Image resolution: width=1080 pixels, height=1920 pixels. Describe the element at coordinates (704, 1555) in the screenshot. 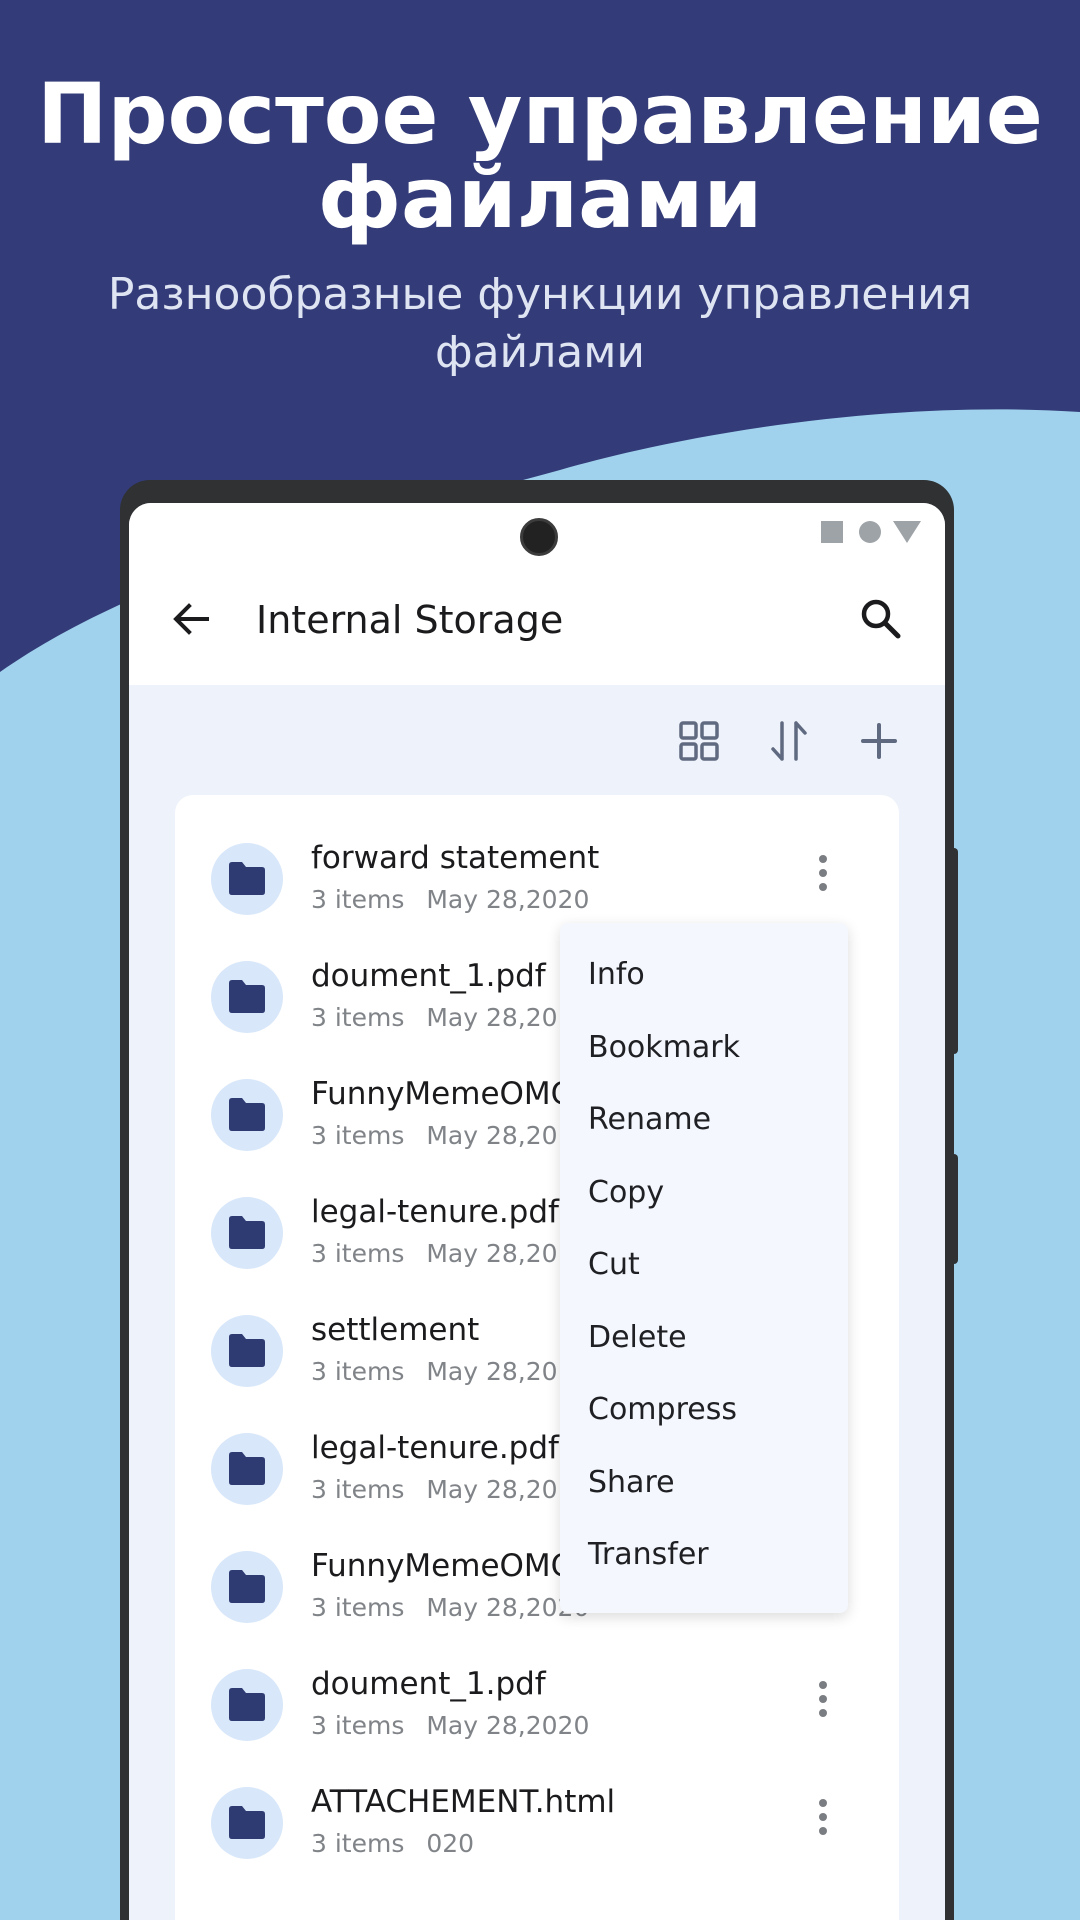

I see `menu-item-transfer: Transfer` at that location.